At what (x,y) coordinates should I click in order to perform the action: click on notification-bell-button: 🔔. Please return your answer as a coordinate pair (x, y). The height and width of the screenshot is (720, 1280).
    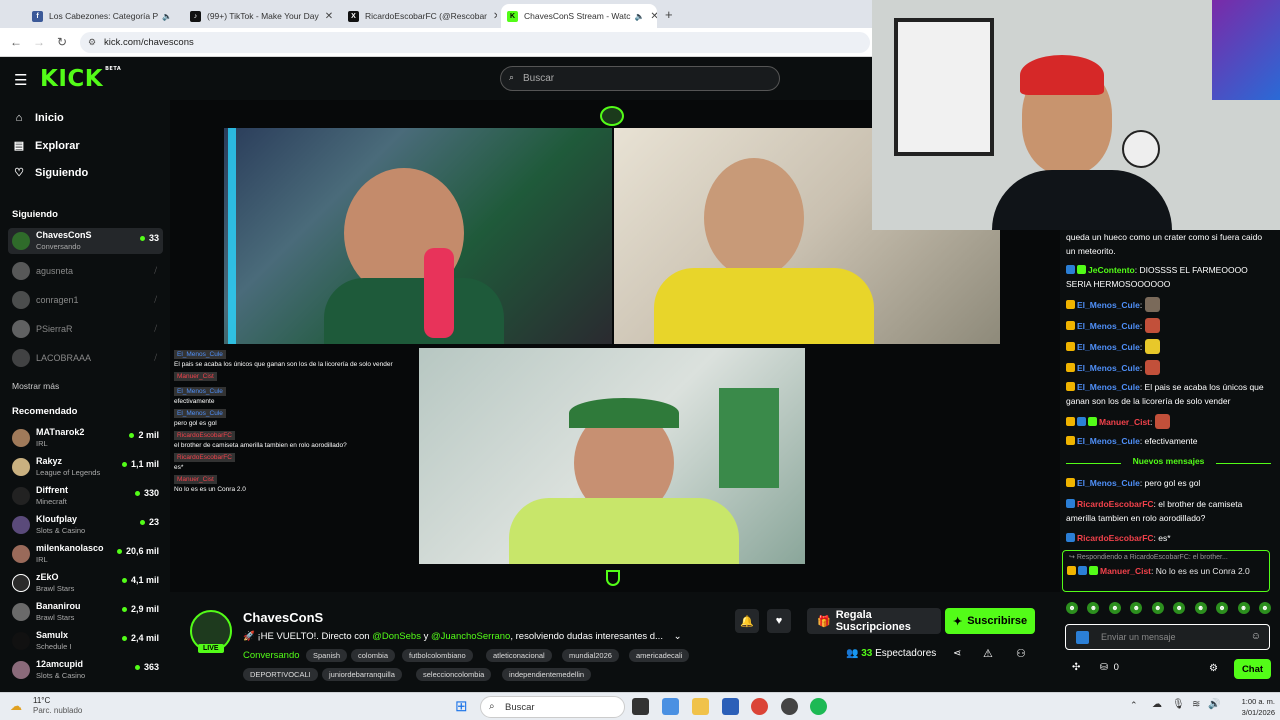
    Looking at the image, I should click on (747, 621).